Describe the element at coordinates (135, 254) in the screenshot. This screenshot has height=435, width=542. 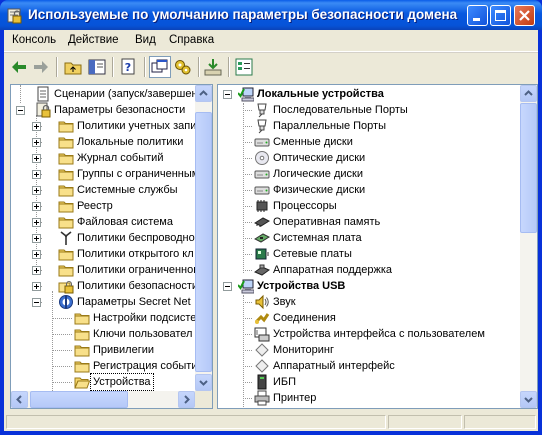
I see `tree-item-label: Политики открытого кл` at that location.